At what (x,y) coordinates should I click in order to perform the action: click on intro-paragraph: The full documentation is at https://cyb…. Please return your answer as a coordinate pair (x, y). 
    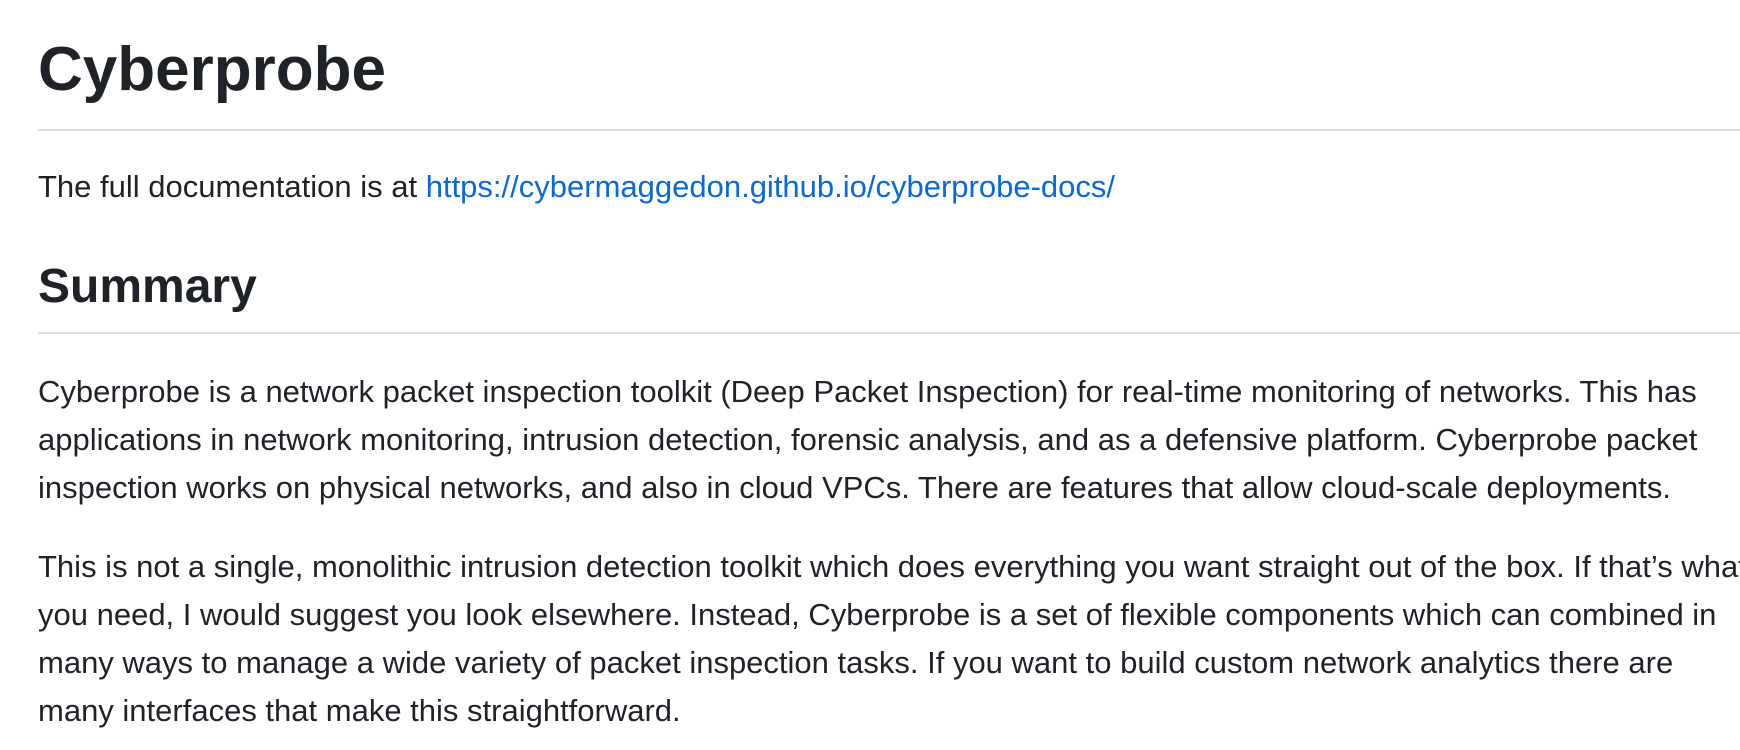
    Looking at the image, I should click on (576, 187).